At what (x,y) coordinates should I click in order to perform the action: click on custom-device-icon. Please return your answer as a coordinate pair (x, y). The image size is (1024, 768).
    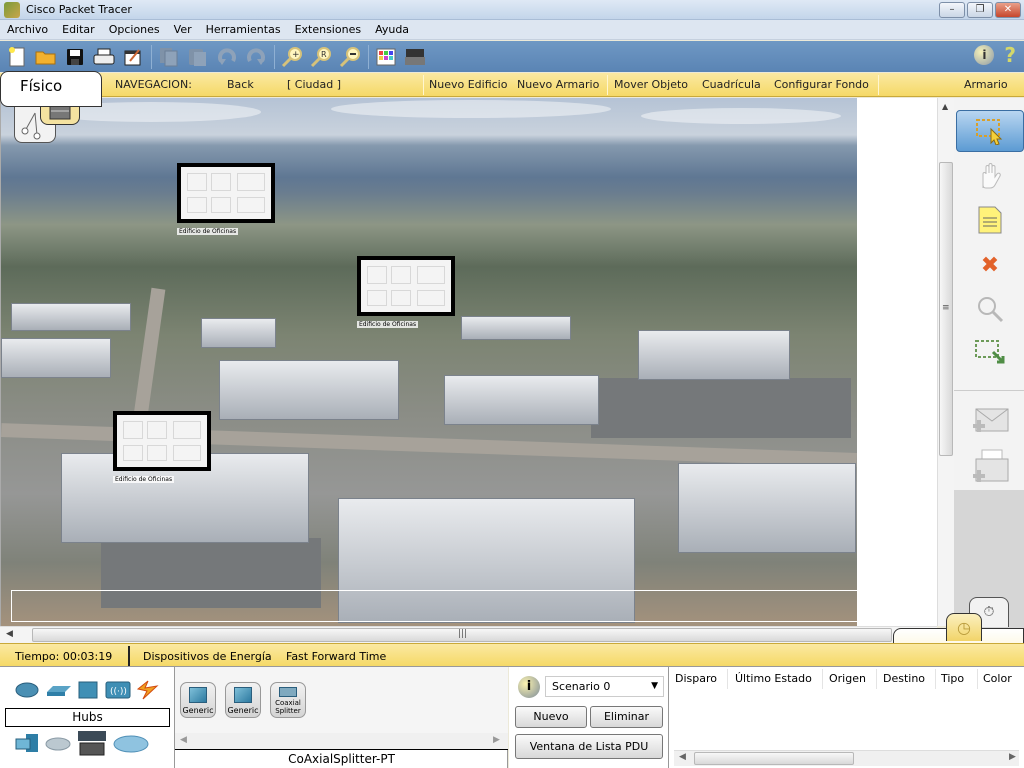
    Looking at the image, I should click on (415, 57).